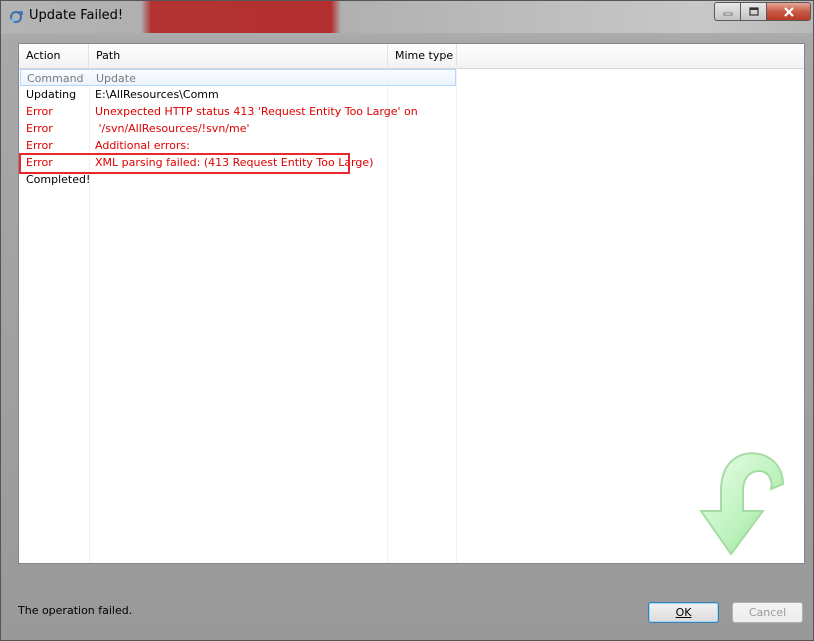 The height and width of the screenshot is (641, 814). What do you see at coordinates (238, 77) in the screenshot?
I see `table-row: Command Update` at bounding box center [238, 77].